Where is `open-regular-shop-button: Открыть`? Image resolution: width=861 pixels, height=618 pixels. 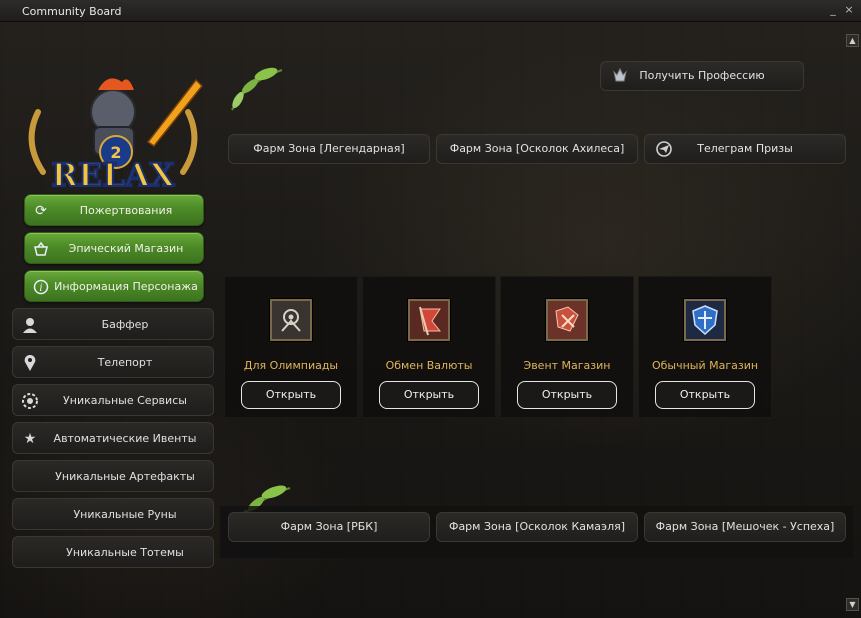 open-regular-shop-button: Открыть is located at coordinates (705, 395).